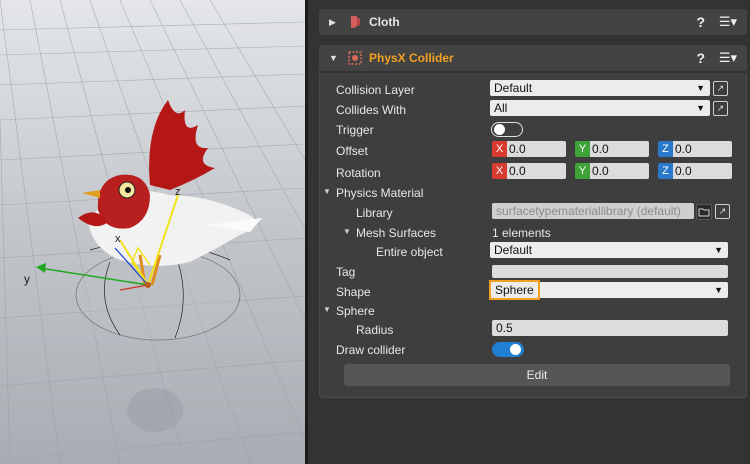 This screenshot has width=750, height=464. I want to click on radius-label: Radius, so click(375, 330).